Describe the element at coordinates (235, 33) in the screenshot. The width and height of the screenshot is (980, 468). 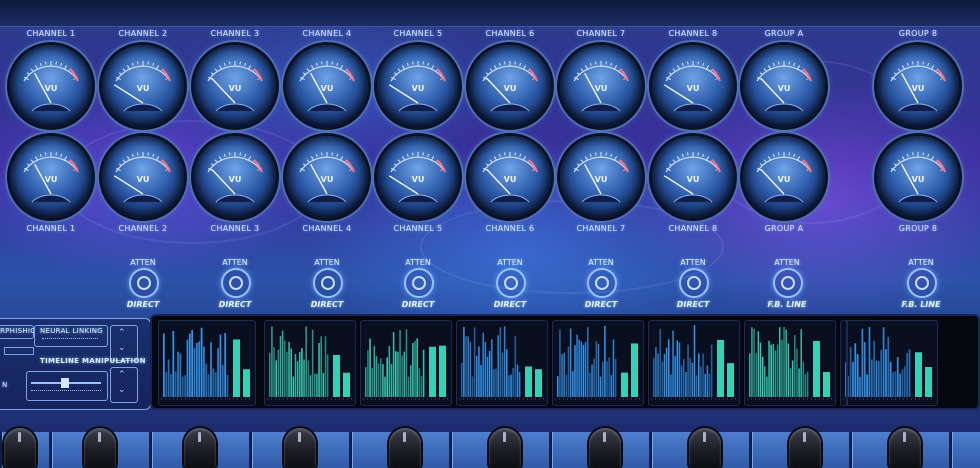
I see `channel-label-top: CHANNEL 3` at that location.